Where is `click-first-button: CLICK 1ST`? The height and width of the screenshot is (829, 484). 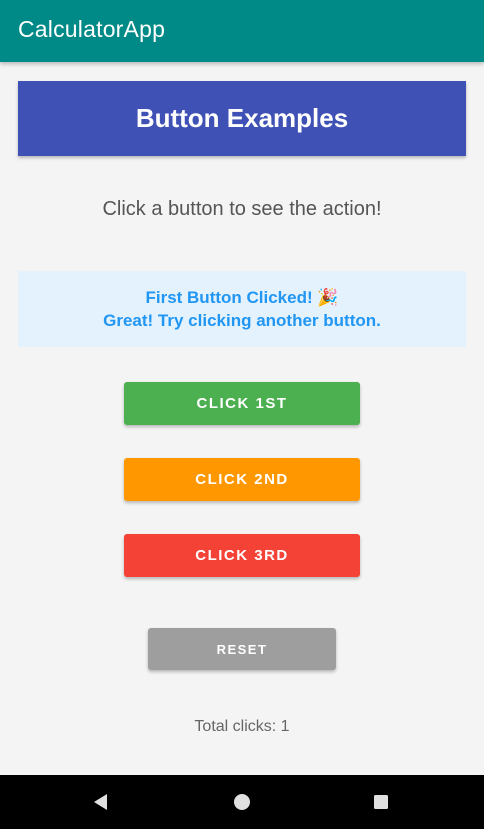
click-first-button: CLICK 1ST is located at coordinates (242, 403).